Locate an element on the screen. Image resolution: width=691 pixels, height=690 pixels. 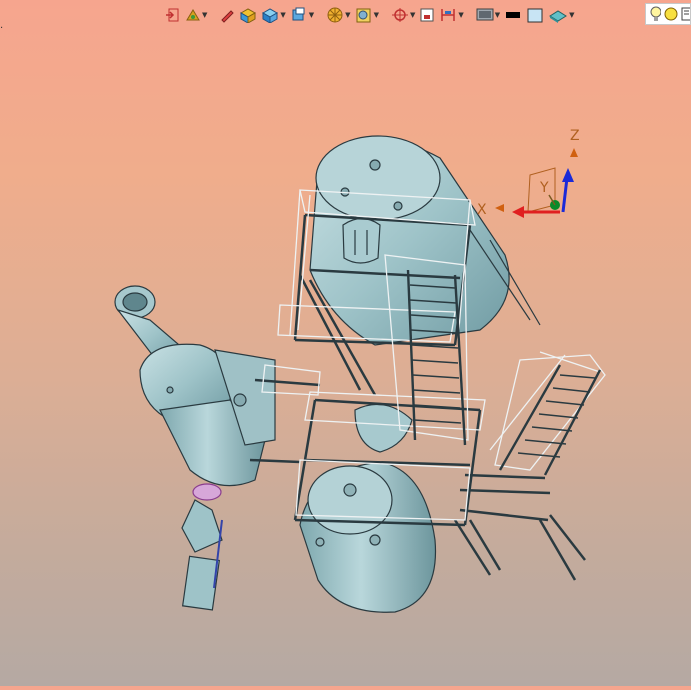
isometric-view-button: ▼ is located at coordinates (273, 15).